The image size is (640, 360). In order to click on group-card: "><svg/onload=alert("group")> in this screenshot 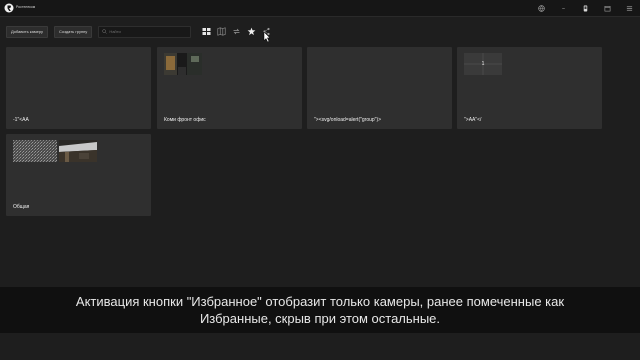, I will do `click(379, 88)`.